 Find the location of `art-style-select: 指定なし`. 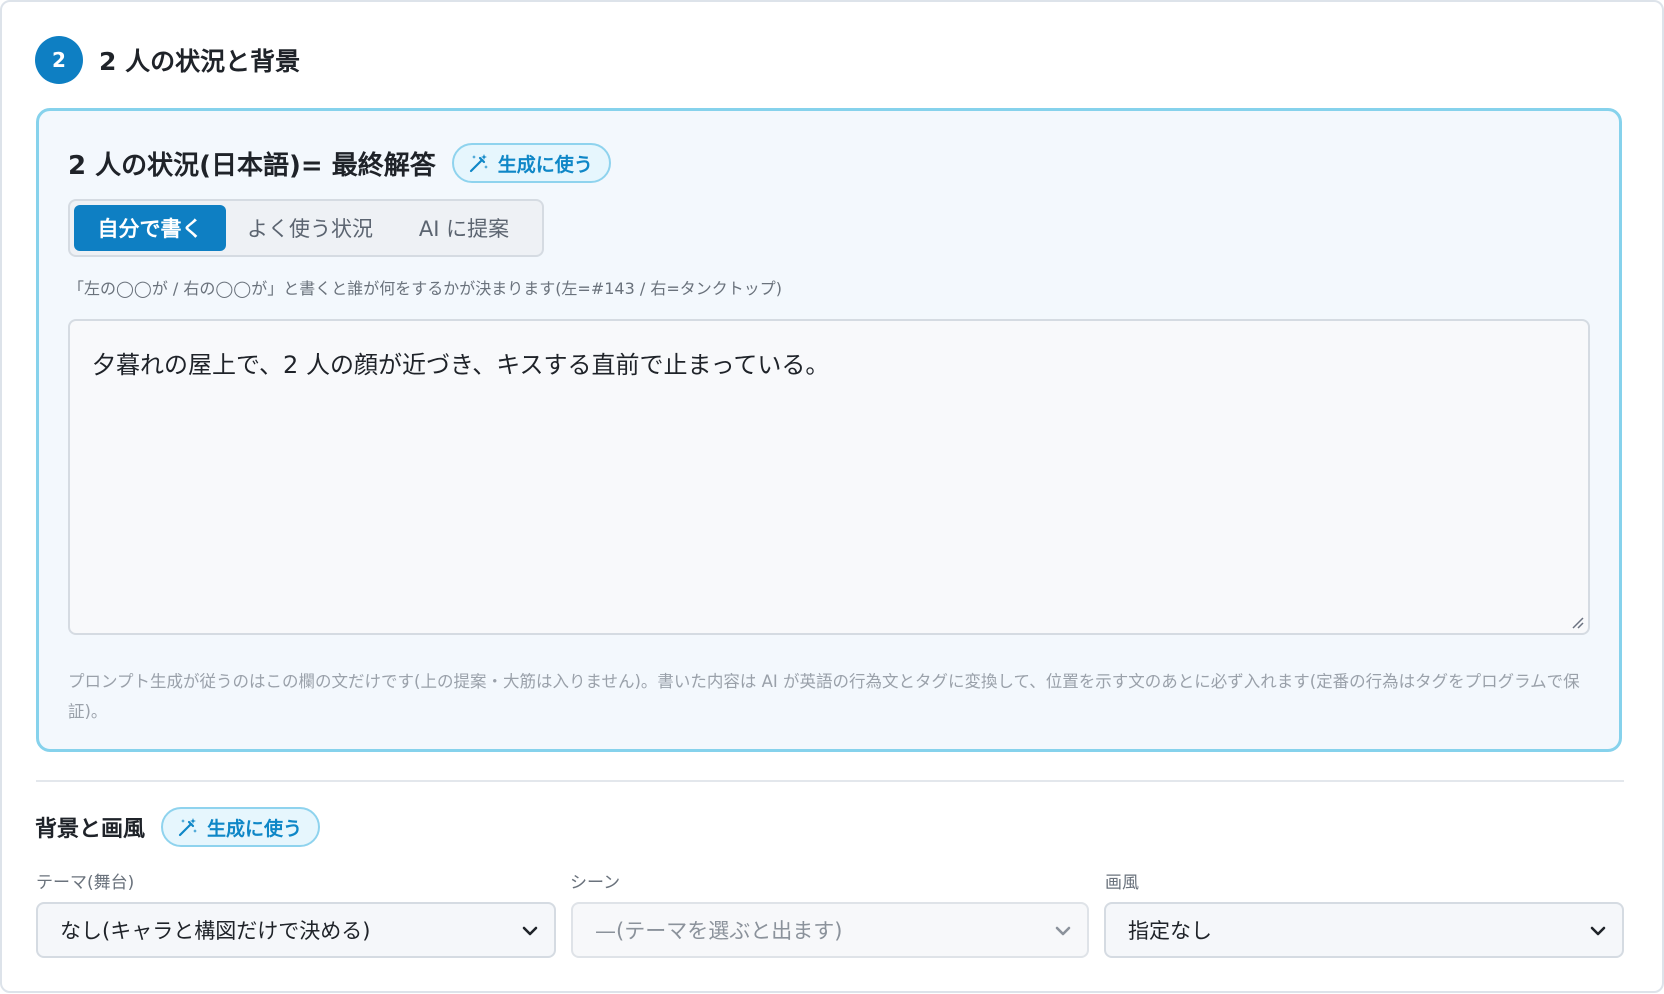

art-style-select: 指定なし is located at coordinates (1364, 930).